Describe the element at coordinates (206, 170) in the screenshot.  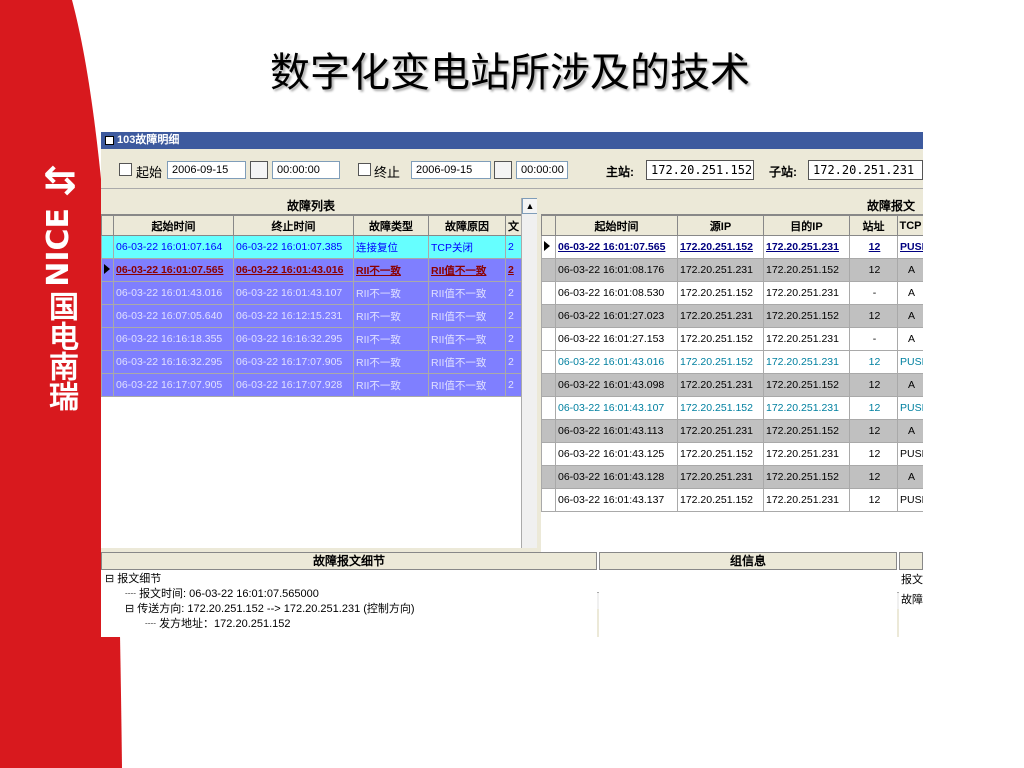
I see `start-date-input: 2006-09-15` at that location.